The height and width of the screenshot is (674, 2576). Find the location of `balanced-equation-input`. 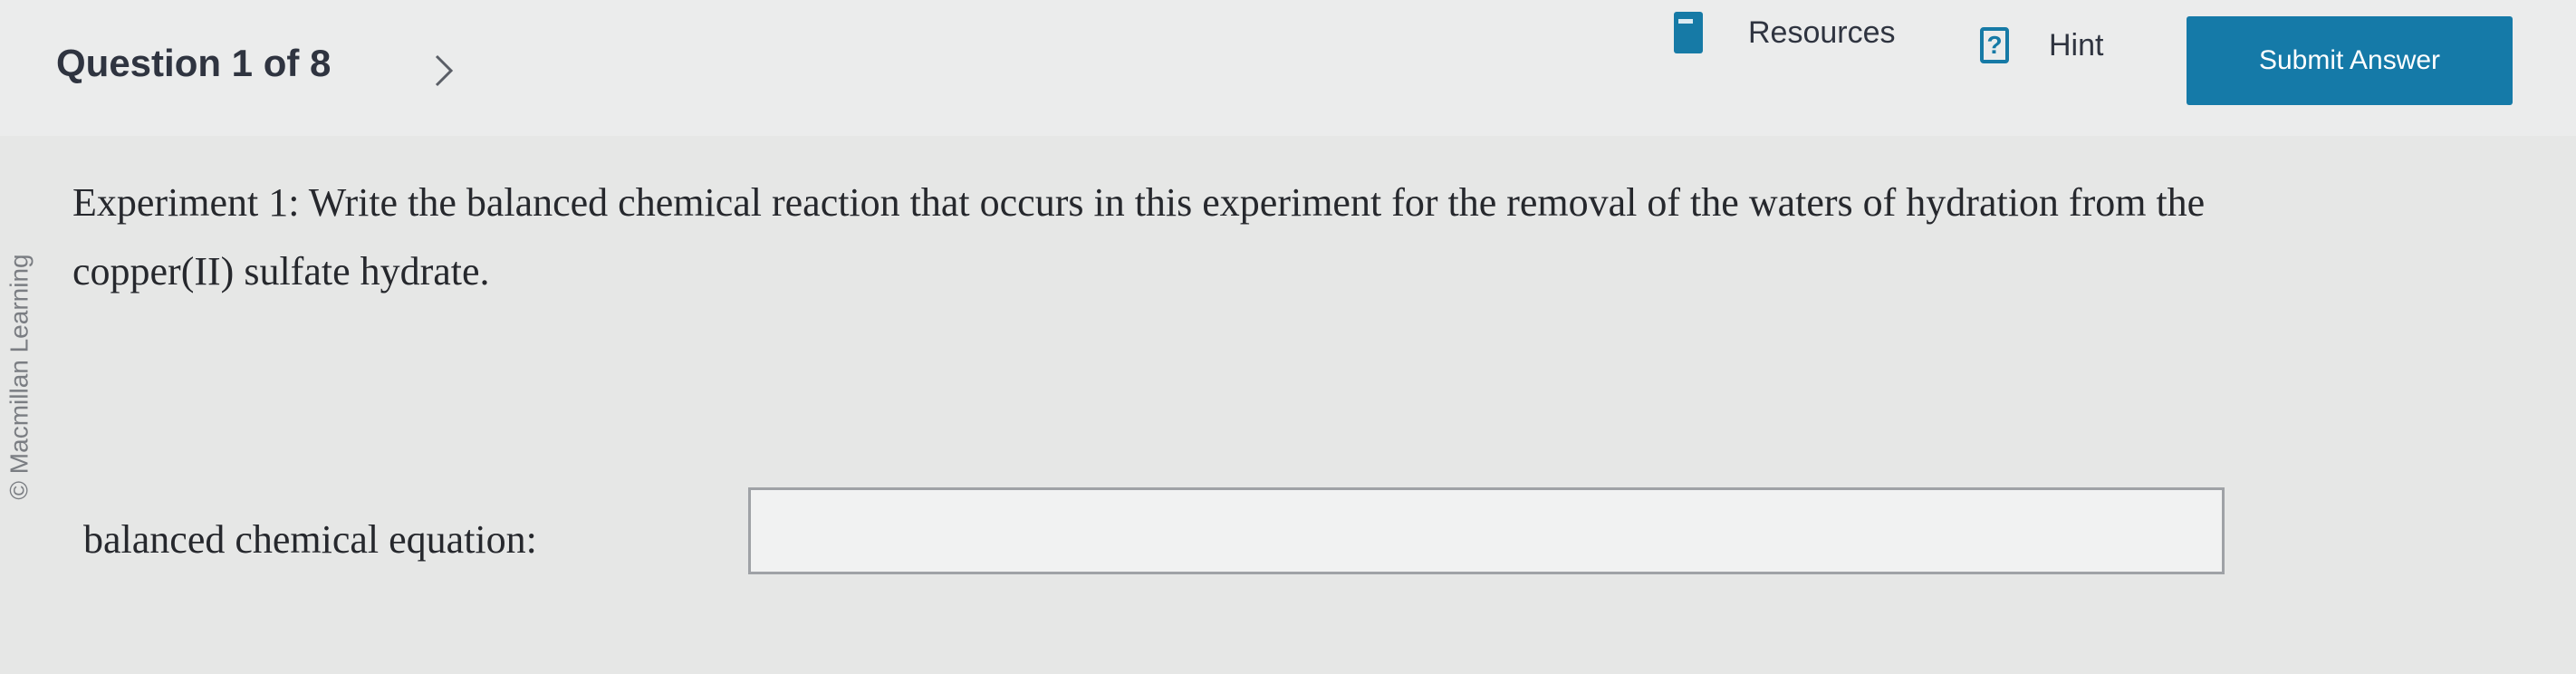

balanced-equation-input is located at coordinates (1486, 530).